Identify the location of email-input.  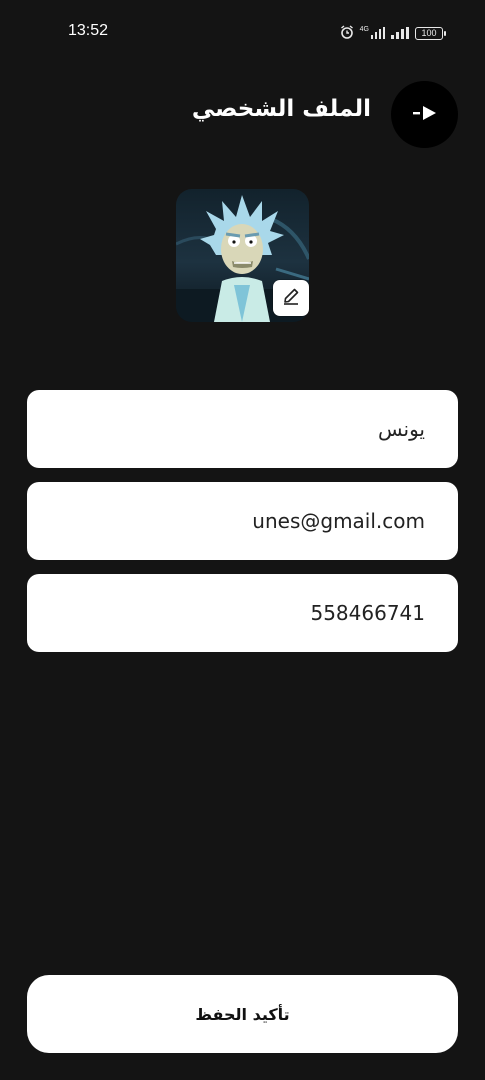
(242, 521).